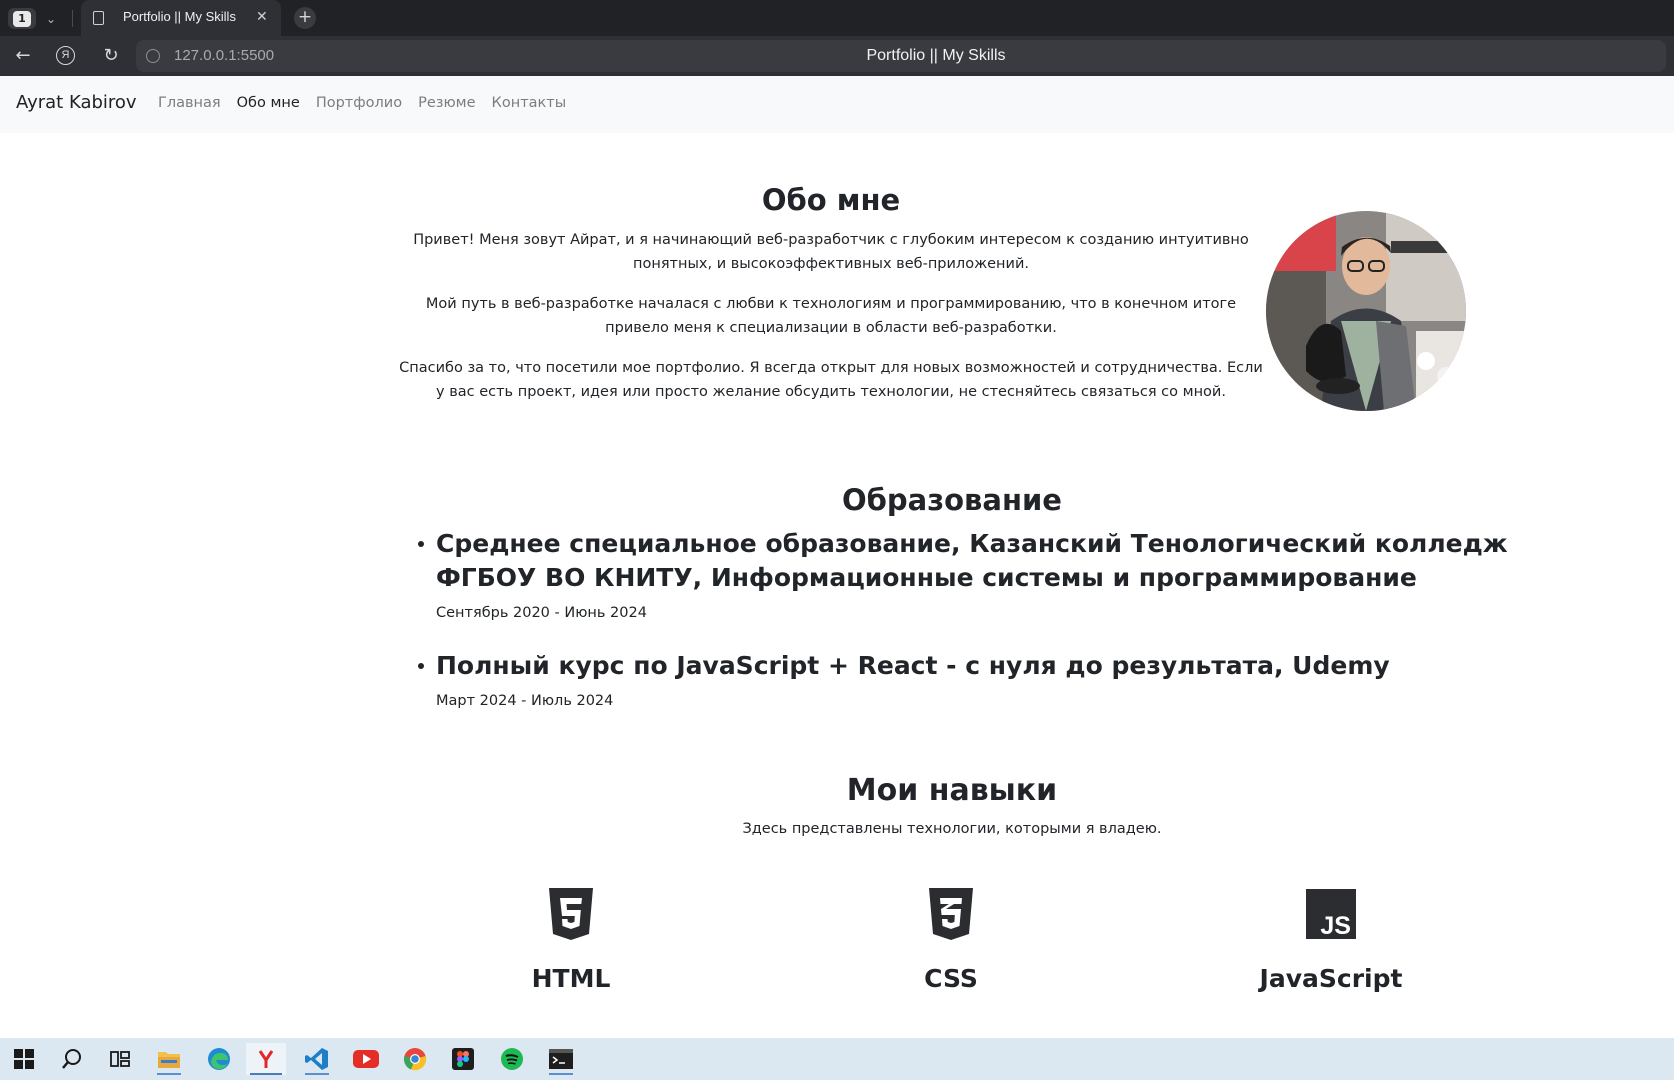 This screenshot has width=1674, height=1080. What do you see at coordinates (219, 1059) in the screenshot?
I see `edge-icon` at bounding box center [219, 1059].